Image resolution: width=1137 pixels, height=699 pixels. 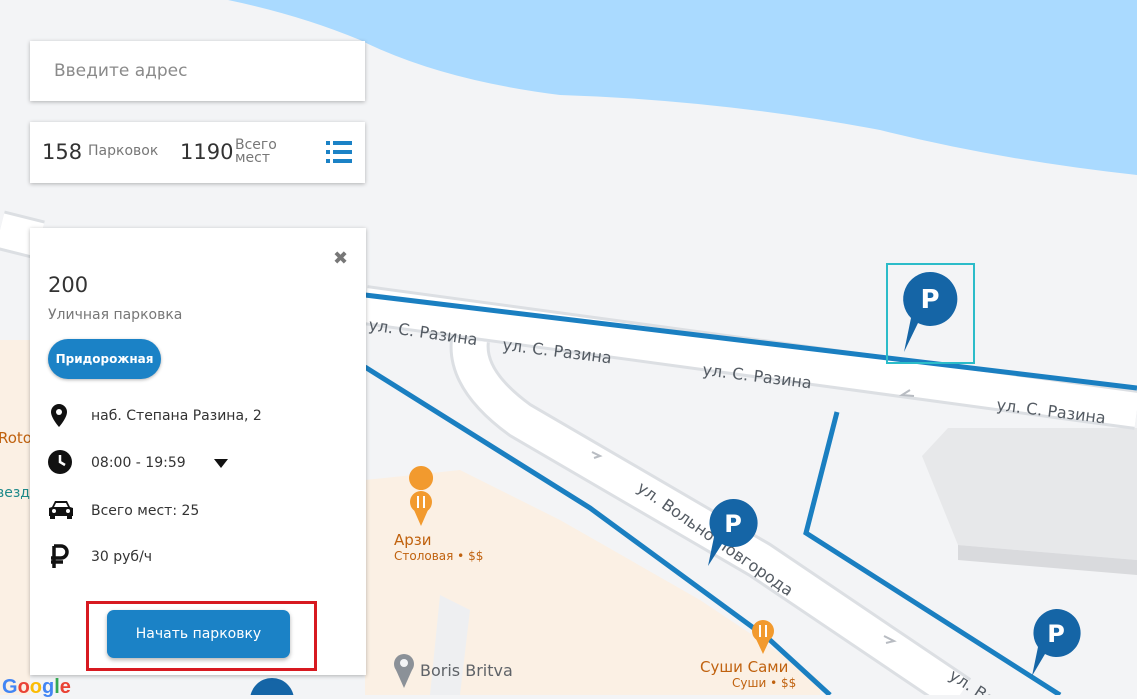 I want to click on car-icon, so click(x=61, y=510).